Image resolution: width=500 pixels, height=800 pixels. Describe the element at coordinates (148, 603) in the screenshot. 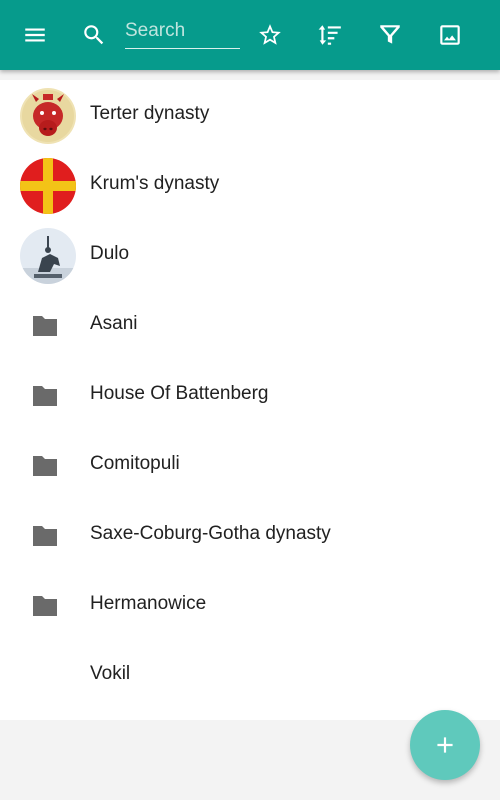

I see `list-item-label: Hermanowice` at that location.